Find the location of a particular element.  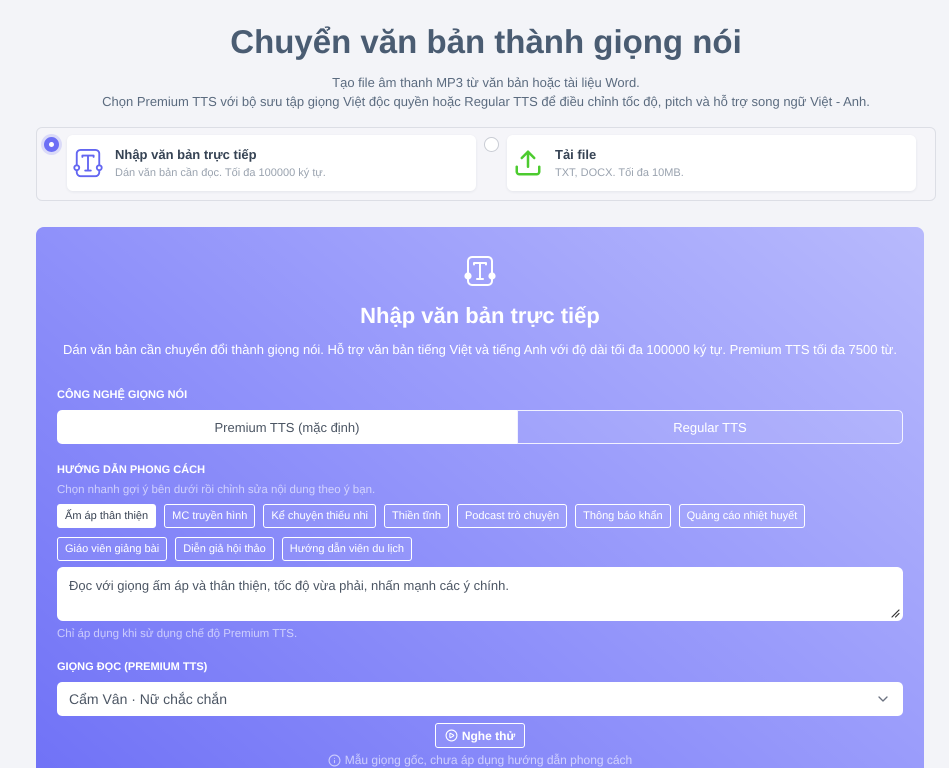

style-preset-chip: Hướng dẫn viên du lịch is located at coordinates (347, 549).